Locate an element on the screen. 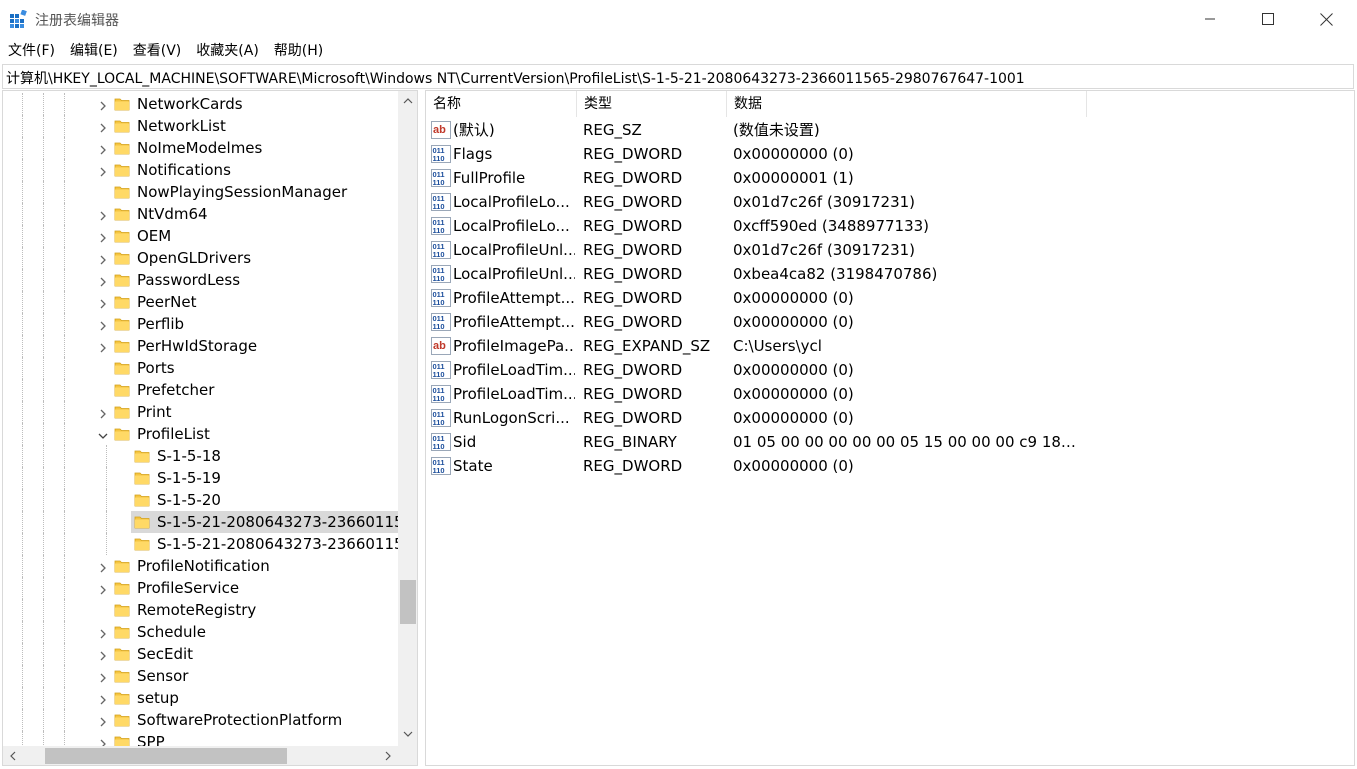  tree-item: NetworkList is located at coordinates (200, 126).